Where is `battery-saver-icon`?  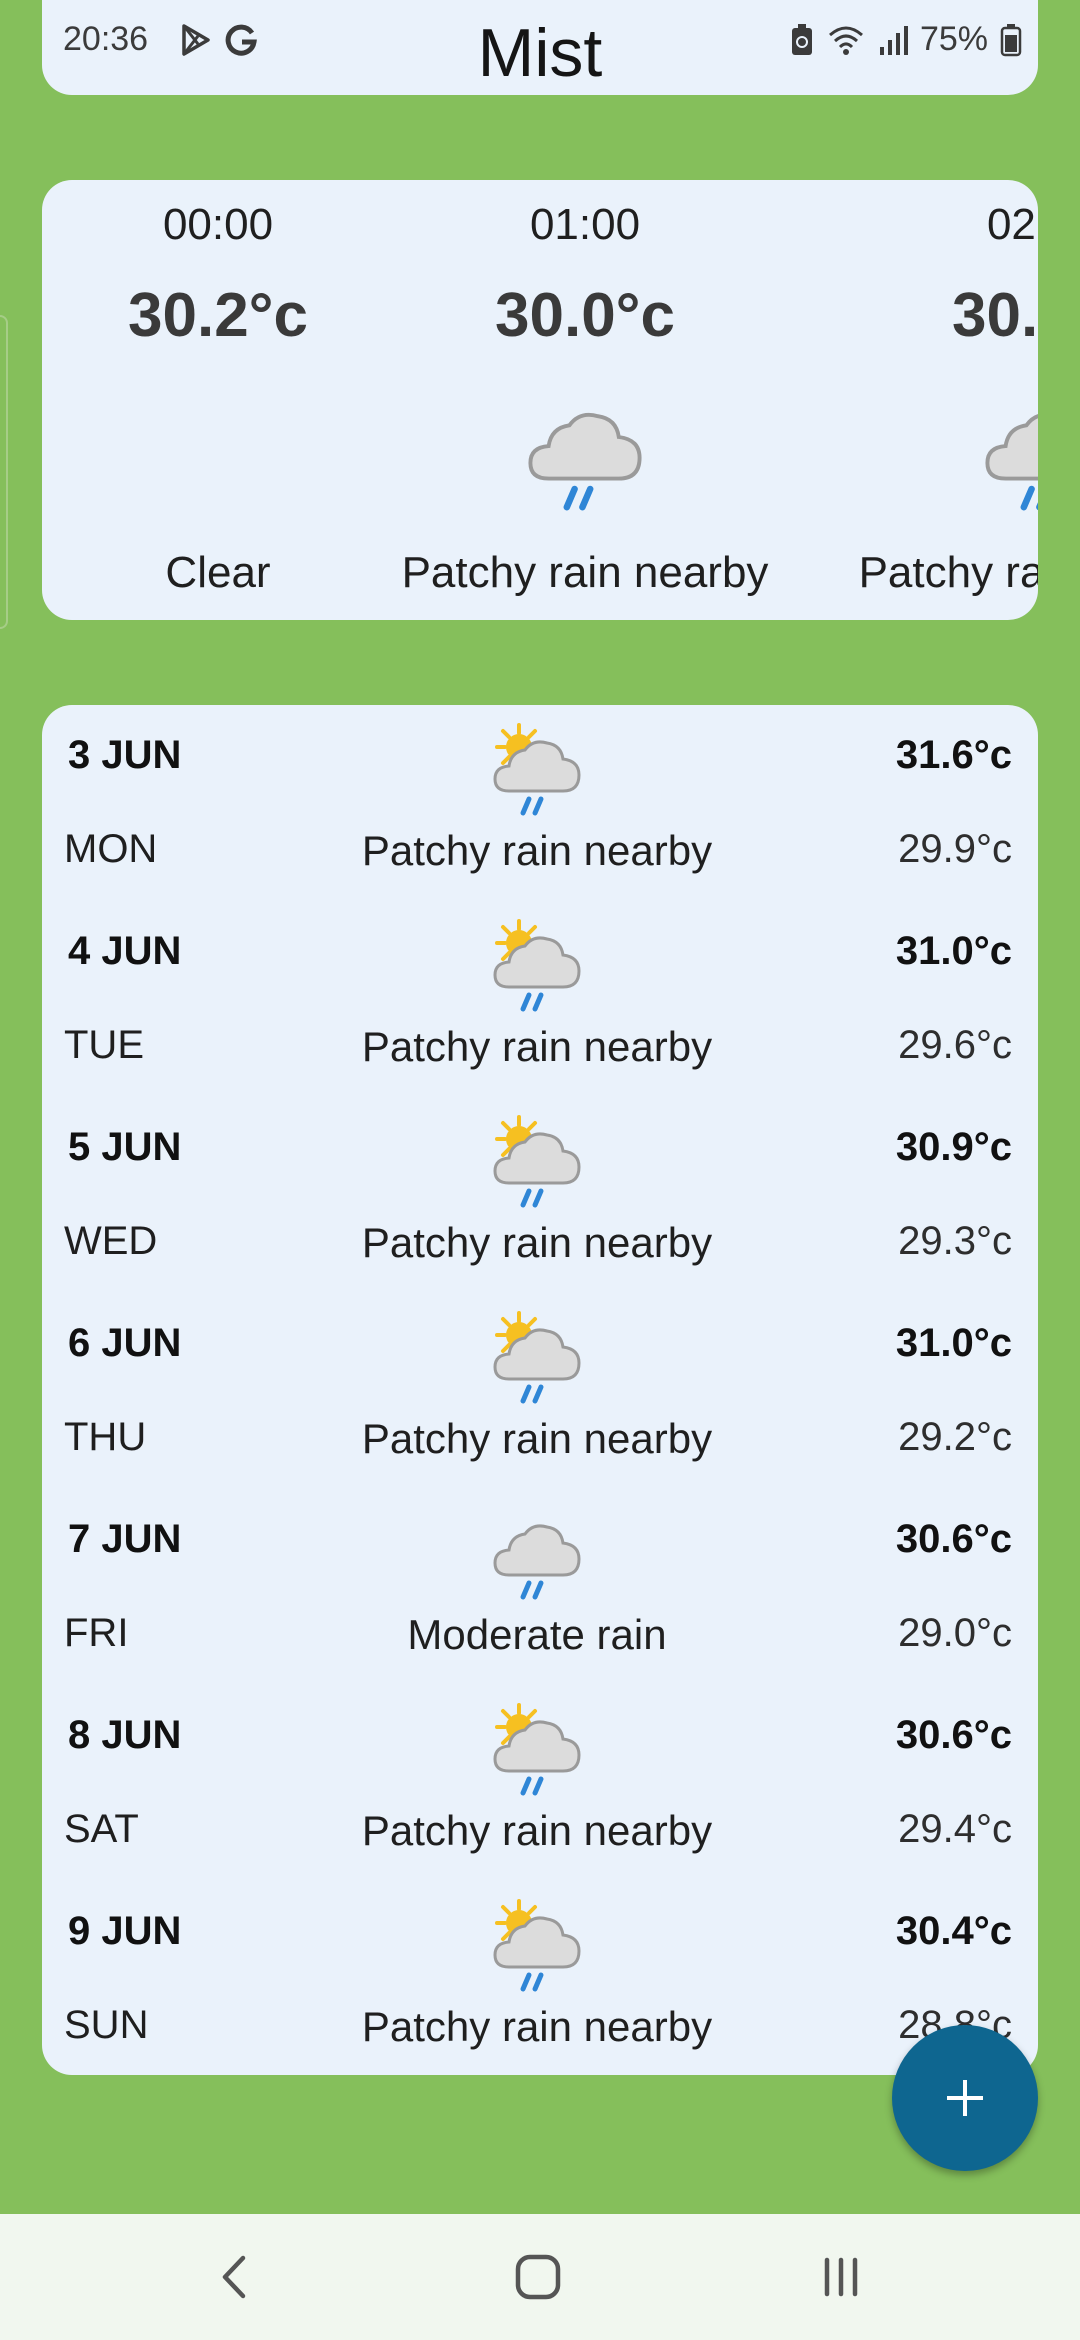 battery-saver-icon is located at coordinates (801, 39).